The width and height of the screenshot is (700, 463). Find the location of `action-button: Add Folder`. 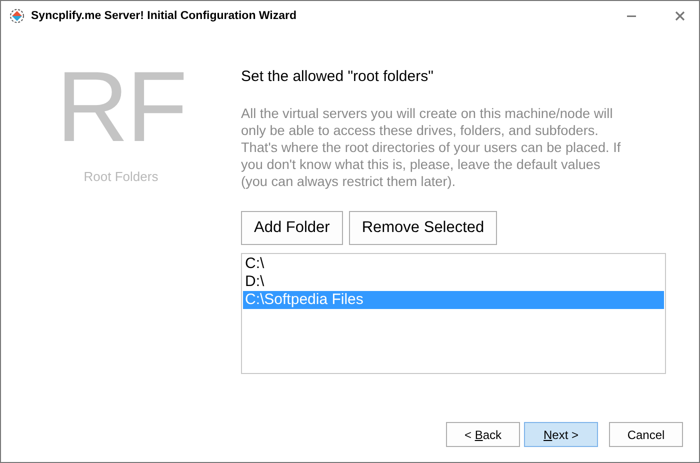

action-button: Add Folder is located at coordinates (292, 228).